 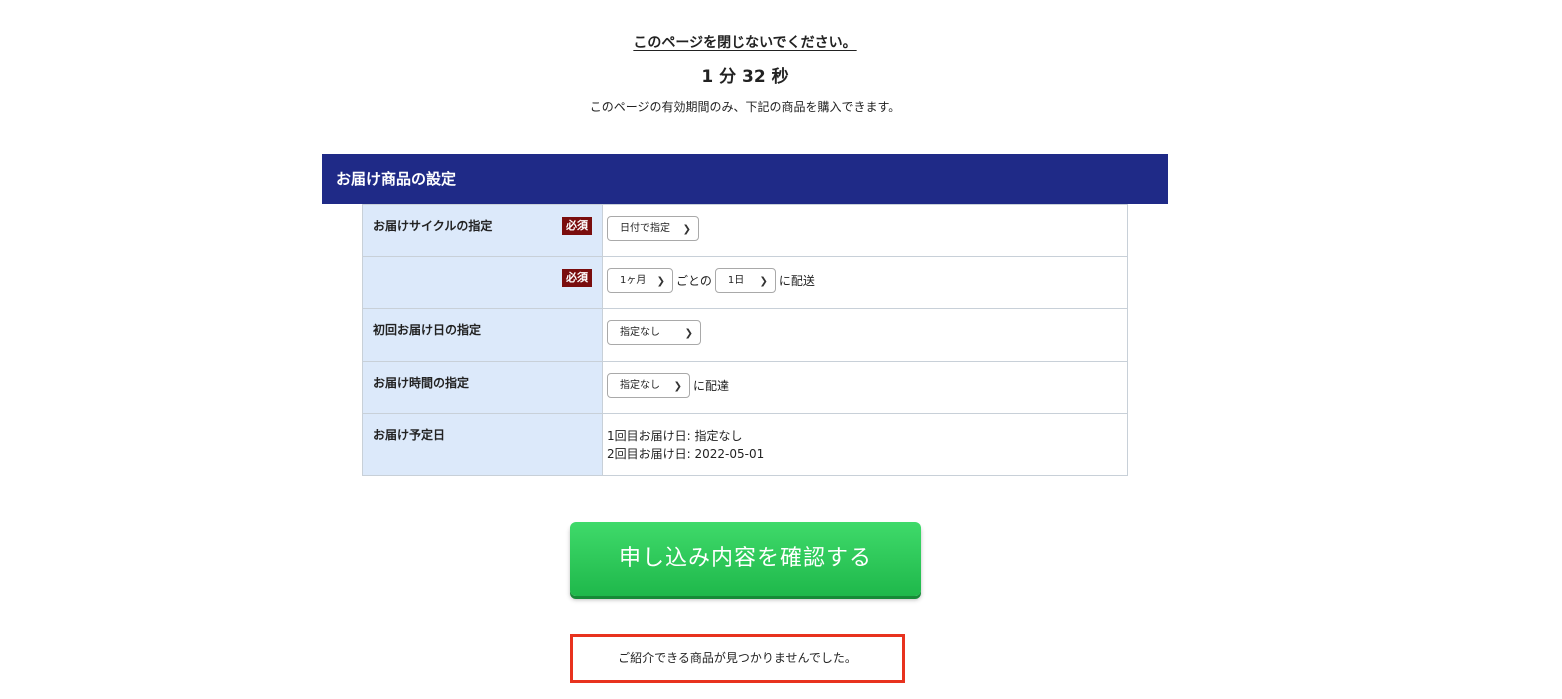 I want to click on cycle-type-select: 日付で指定 ❯, so click(x=653, y=228).